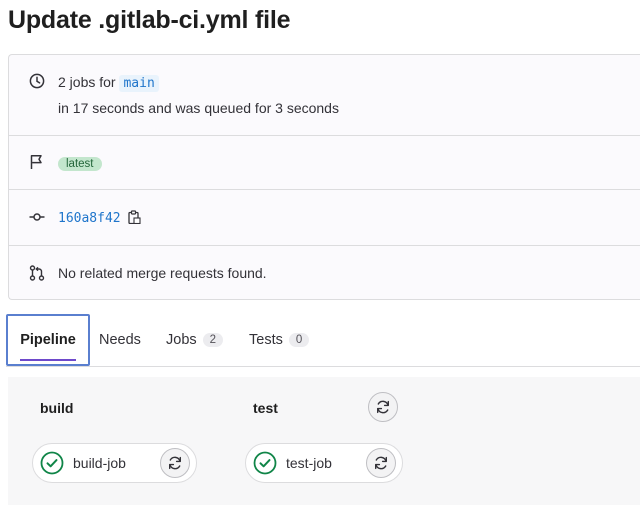  I want to click on badges-row: latest, so click(324, 162).